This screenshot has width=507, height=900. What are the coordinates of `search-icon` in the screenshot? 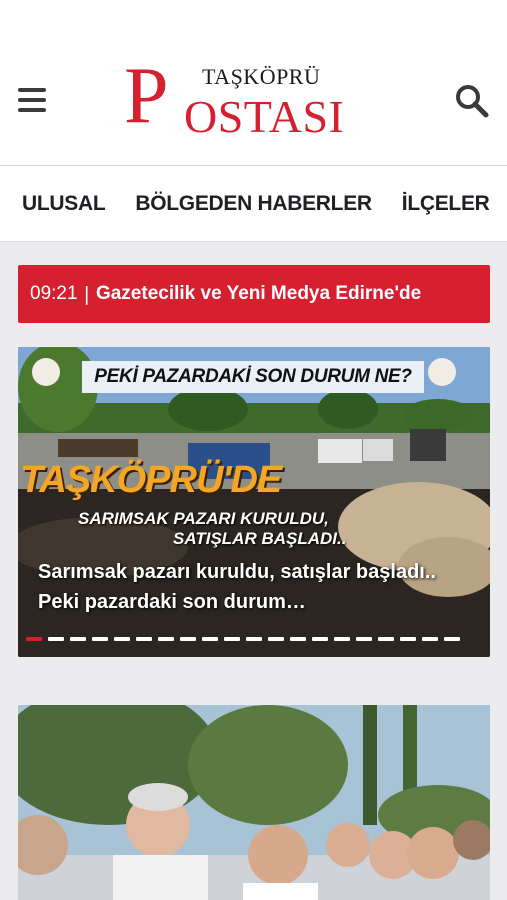 It's located at (472, 101).